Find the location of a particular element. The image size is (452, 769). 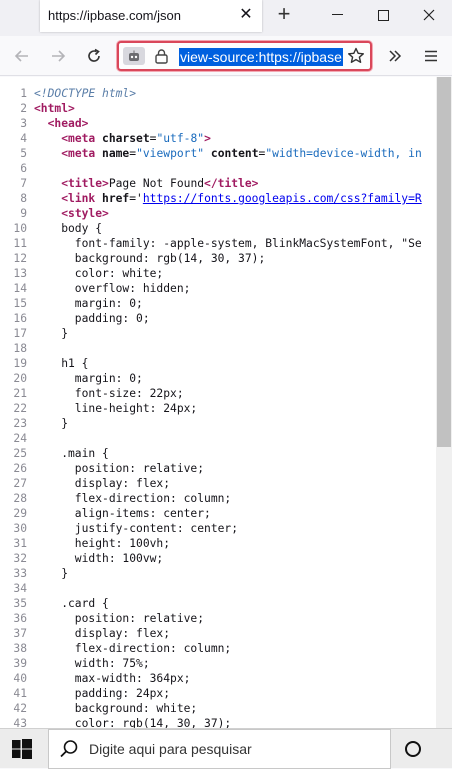

source-token: overflow: hidden; is located at coordinates (112, 288).